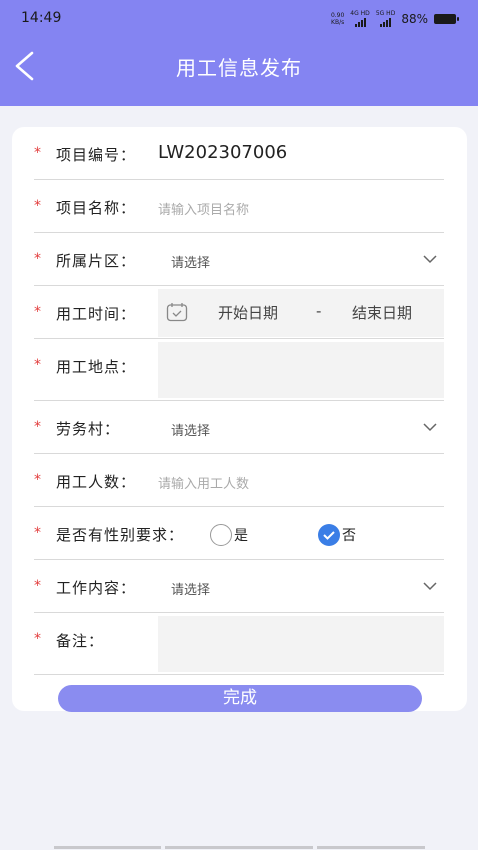 The image size is (478, 850). Describe the element at coordinates (96, 367) in the screenshot. I see `location-label: 用工地点：` at that location.